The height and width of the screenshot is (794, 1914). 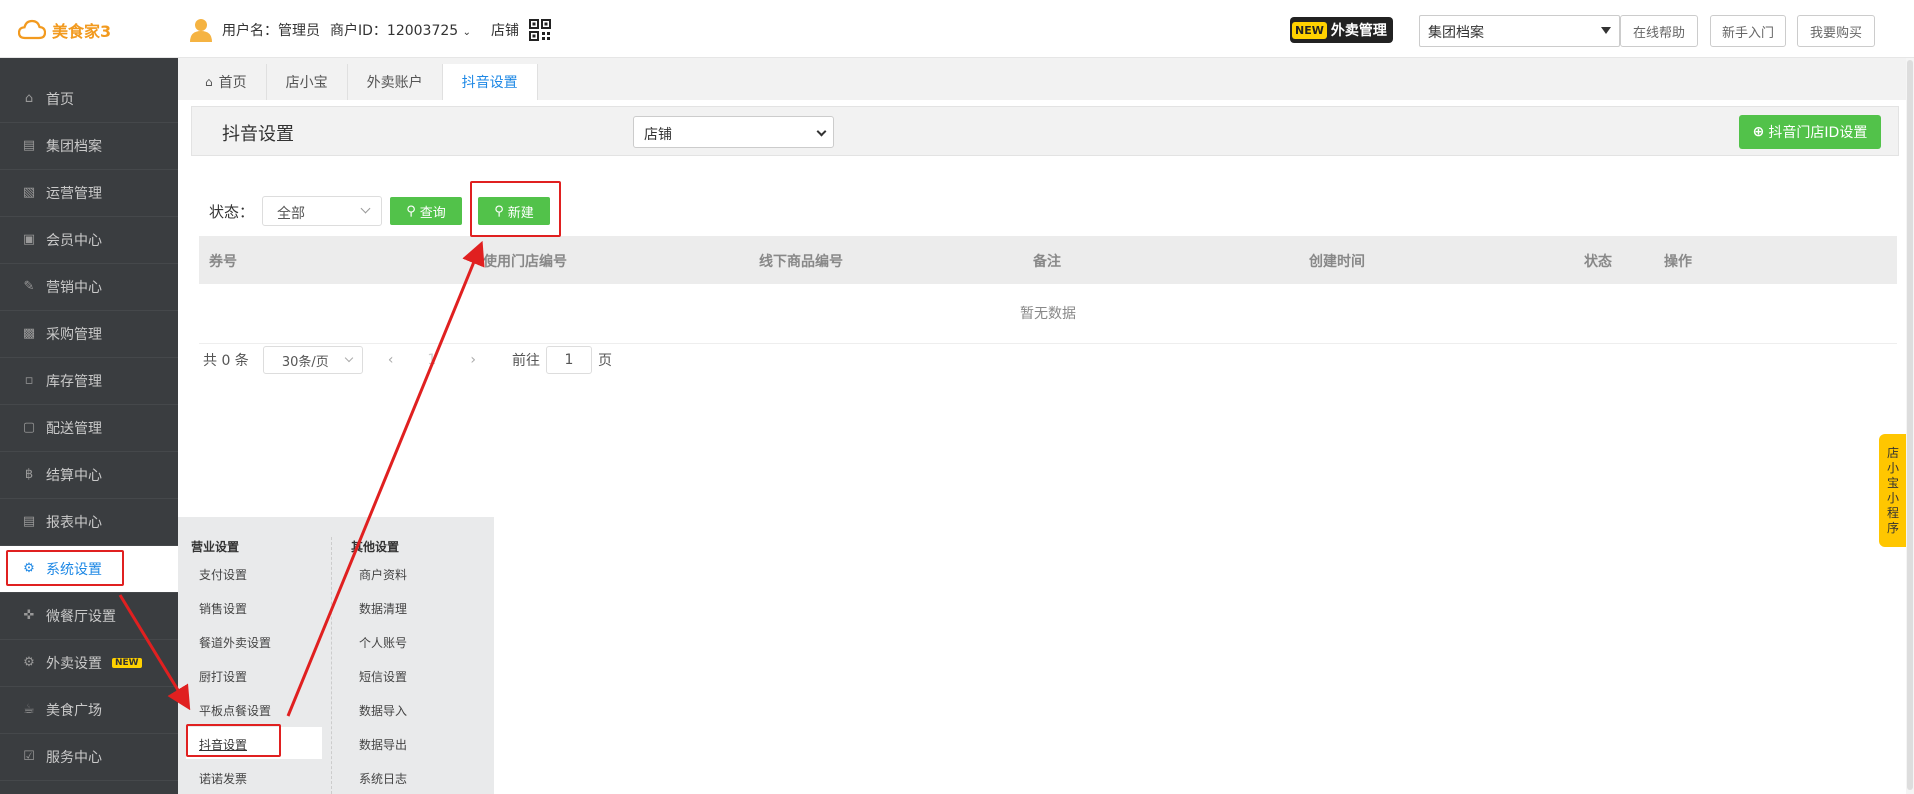 I want to click on menu-item-data-cleanup: 数据清理, so click(x=383, y=608).